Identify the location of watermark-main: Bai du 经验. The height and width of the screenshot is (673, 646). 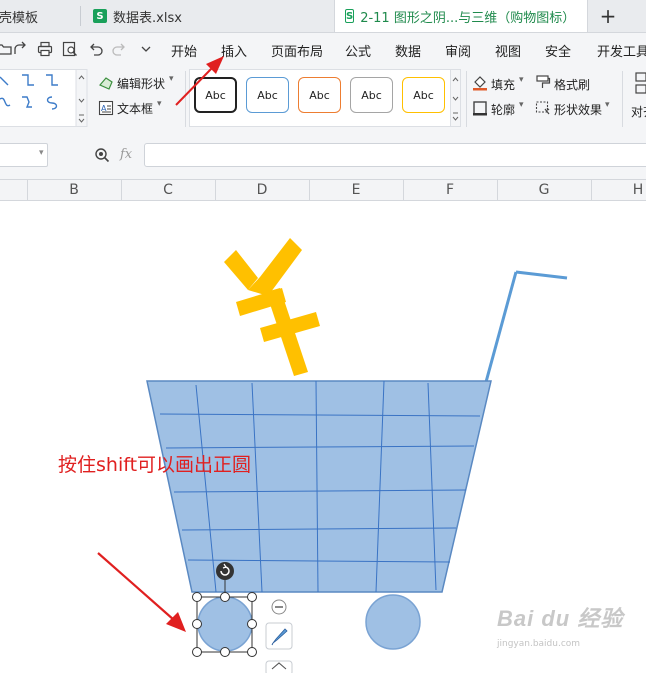
(560, 618).